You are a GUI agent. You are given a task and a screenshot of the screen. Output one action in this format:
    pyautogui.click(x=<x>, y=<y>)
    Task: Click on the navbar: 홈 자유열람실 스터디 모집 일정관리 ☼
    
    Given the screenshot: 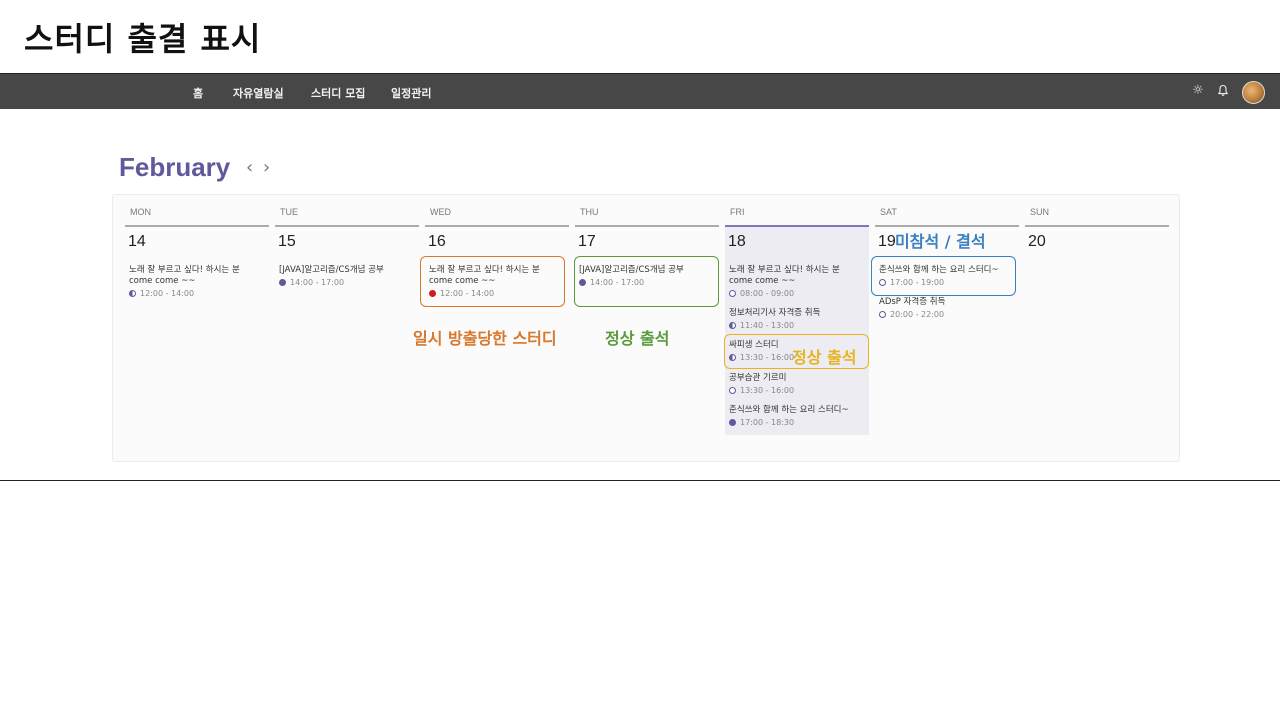 What is the action you would take?
    pyautogui.click(x=640, y=91)
    